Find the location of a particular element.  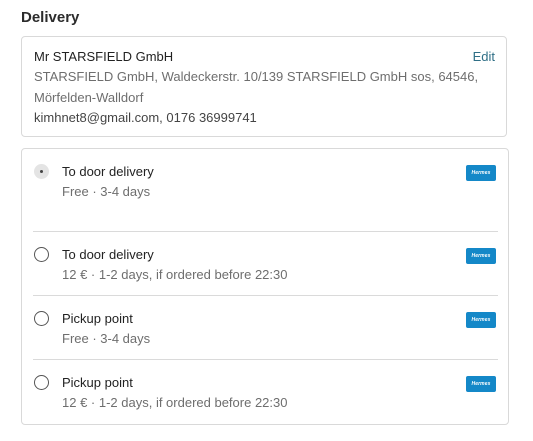

address-name: Mr STARSFIELD GmbH is located at coordinates (104, 56).